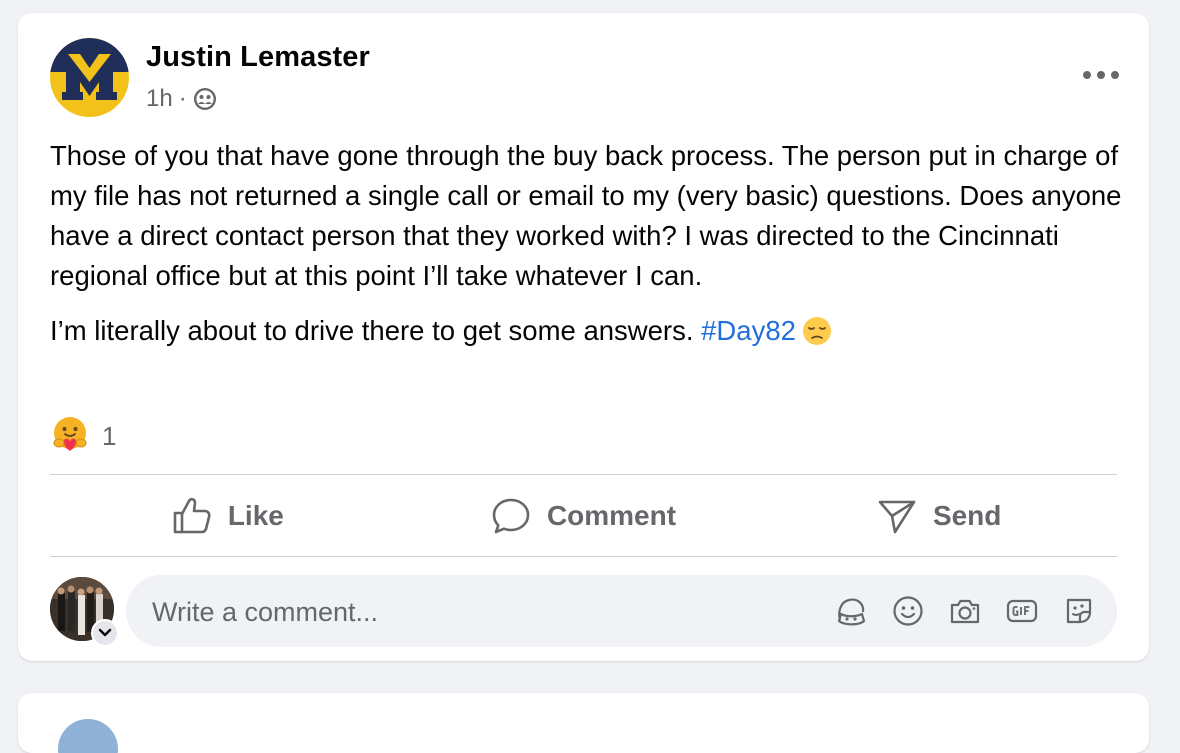 The height and width of the screenshot is (753, 1180). Describe the element at coordinates (109, 436) in the screenshot. I see `reaction-count: 1` at that location.